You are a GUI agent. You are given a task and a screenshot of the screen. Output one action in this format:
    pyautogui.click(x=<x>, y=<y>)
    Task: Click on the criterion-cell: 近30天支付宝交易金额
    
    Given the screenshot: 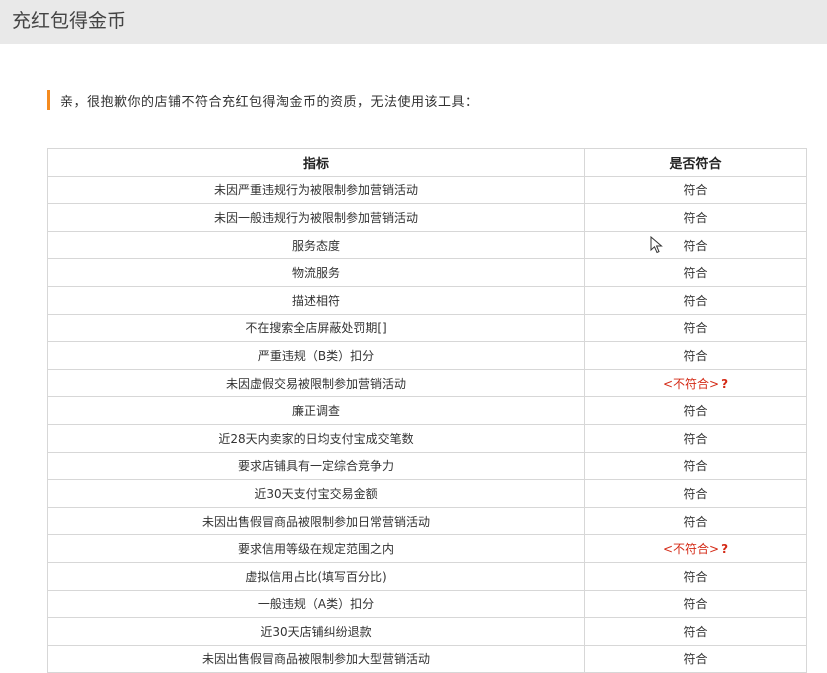 What is the action you would take?
    pyautogui.click(x=316, y=493)
    